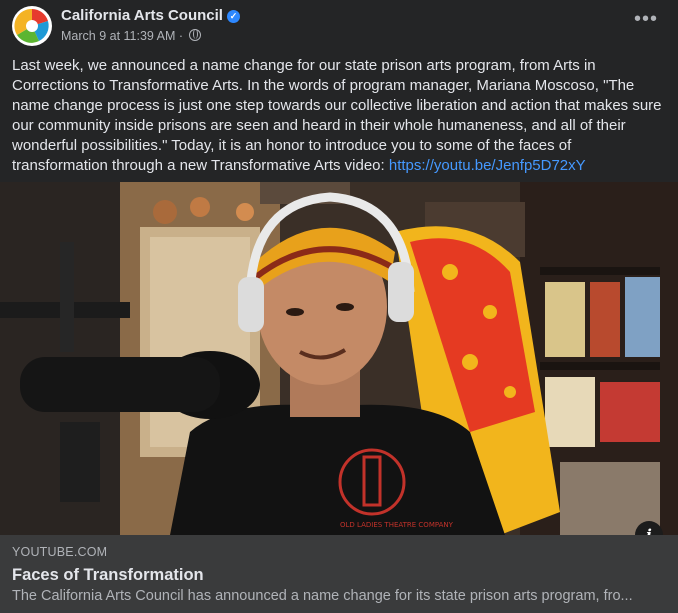 This screenshot has width=678, height=613. Describe the element at coordinates (233, 16) in the screenshot. I see `verified-badge-icon: ✓` at that location.